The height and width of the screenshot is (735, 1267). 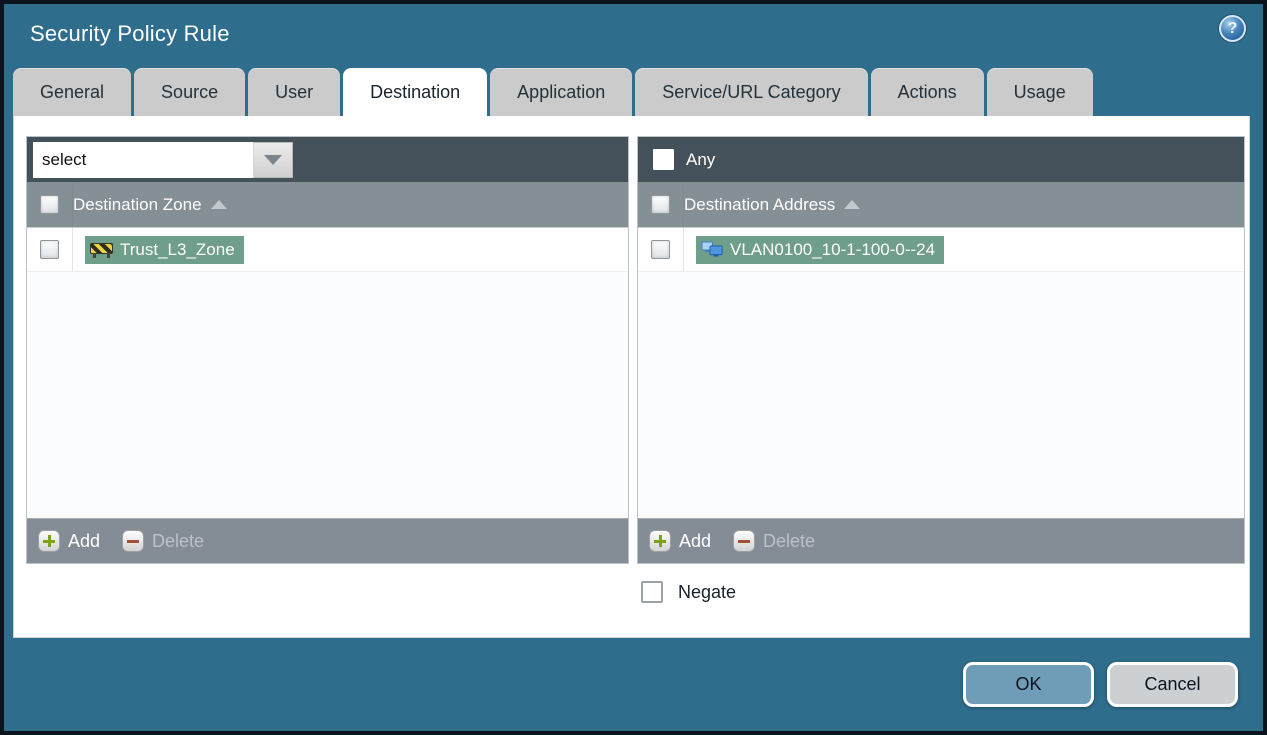 I want to click on address-chip: VLAN0100_10-1-100-0--24, so click(x=820, y=249).